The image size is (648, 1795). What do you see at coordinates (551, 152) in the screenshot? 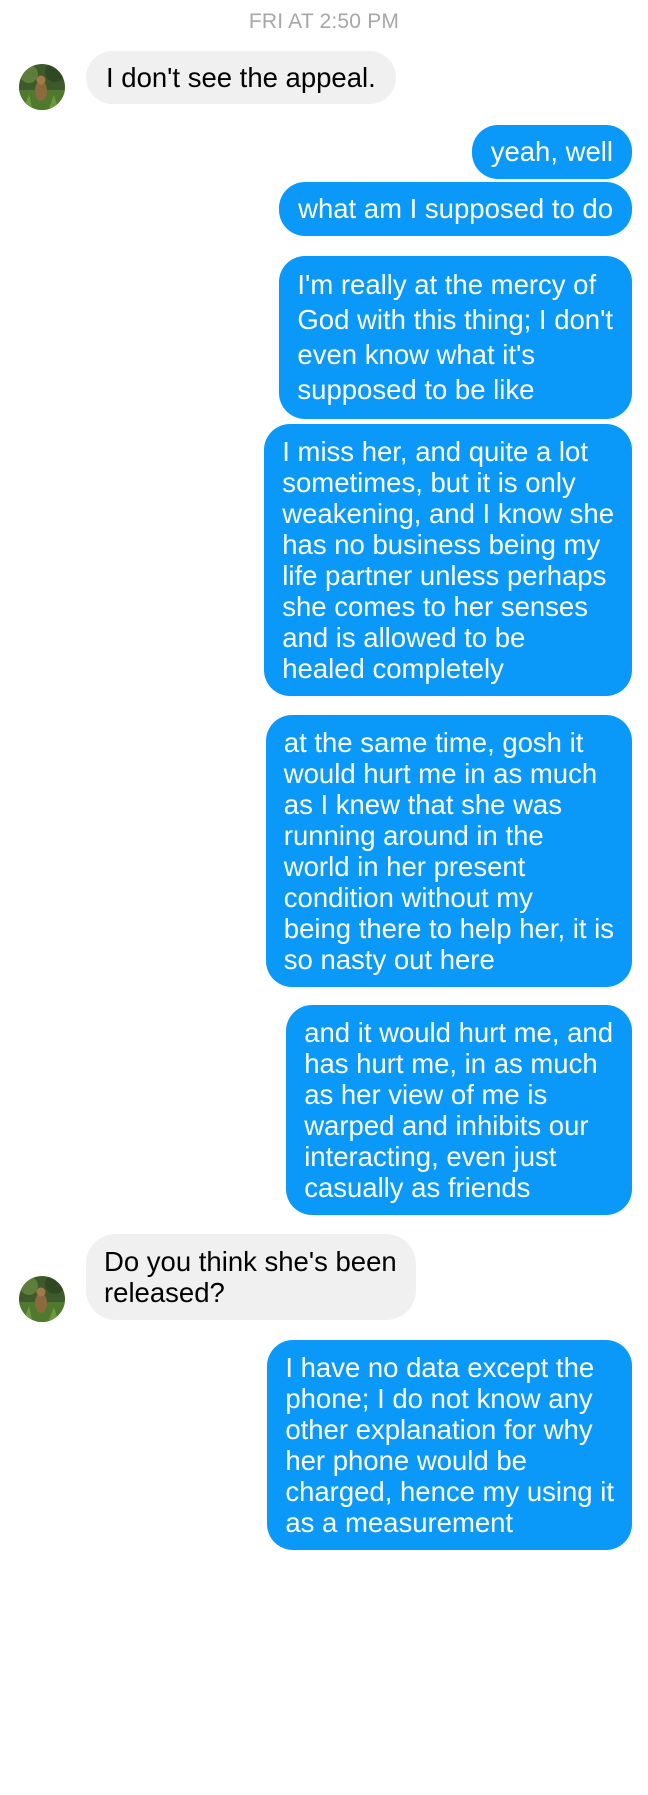
I see `message-bubble-outgoing: yeah, well` at bounding box center [551, 152].